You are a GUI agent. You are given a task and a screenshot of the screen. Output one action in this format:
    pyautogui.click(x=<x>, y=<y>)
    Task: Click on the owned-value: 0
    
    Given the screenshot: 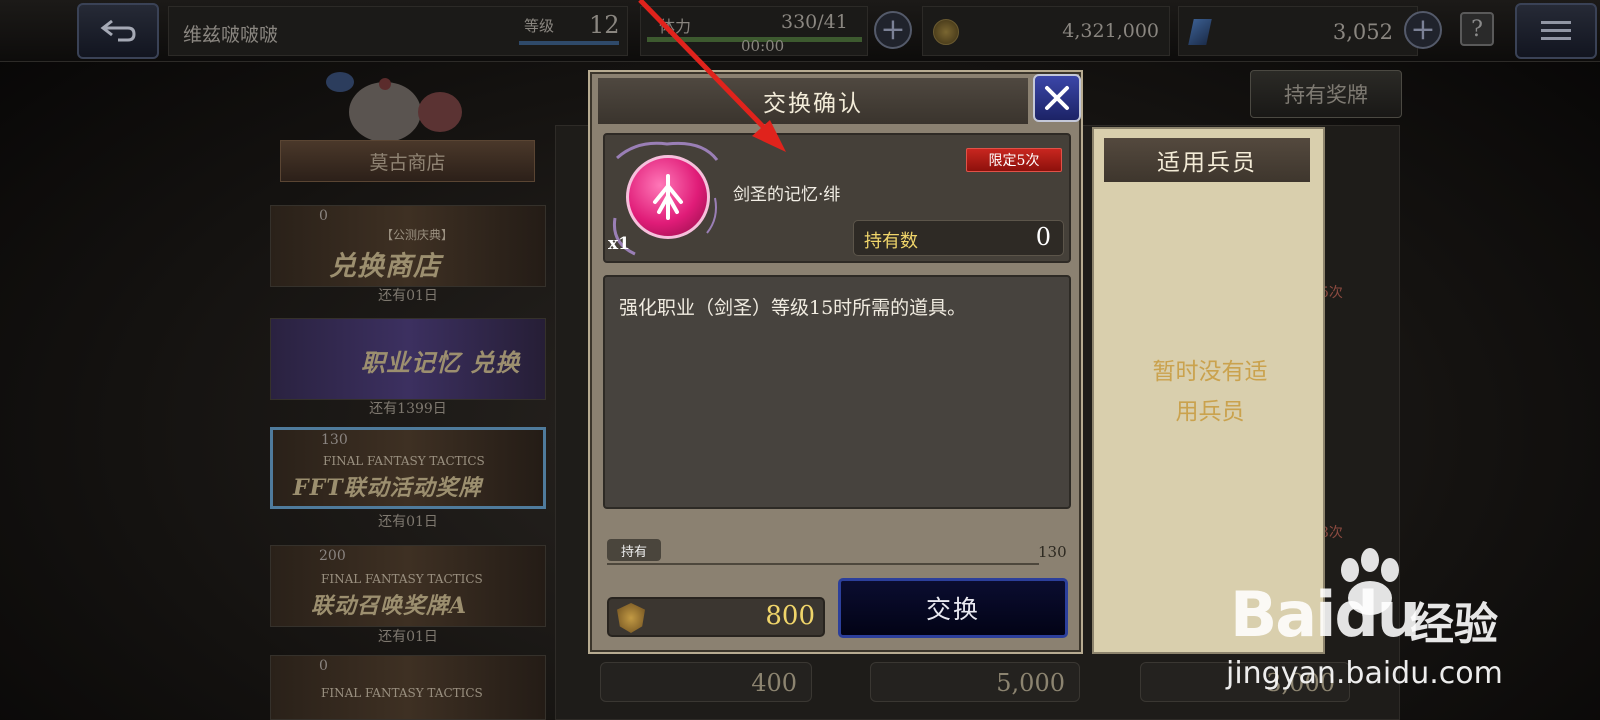 What is the action you would take?
    pyautogui.click(x=1043, y=237)
    